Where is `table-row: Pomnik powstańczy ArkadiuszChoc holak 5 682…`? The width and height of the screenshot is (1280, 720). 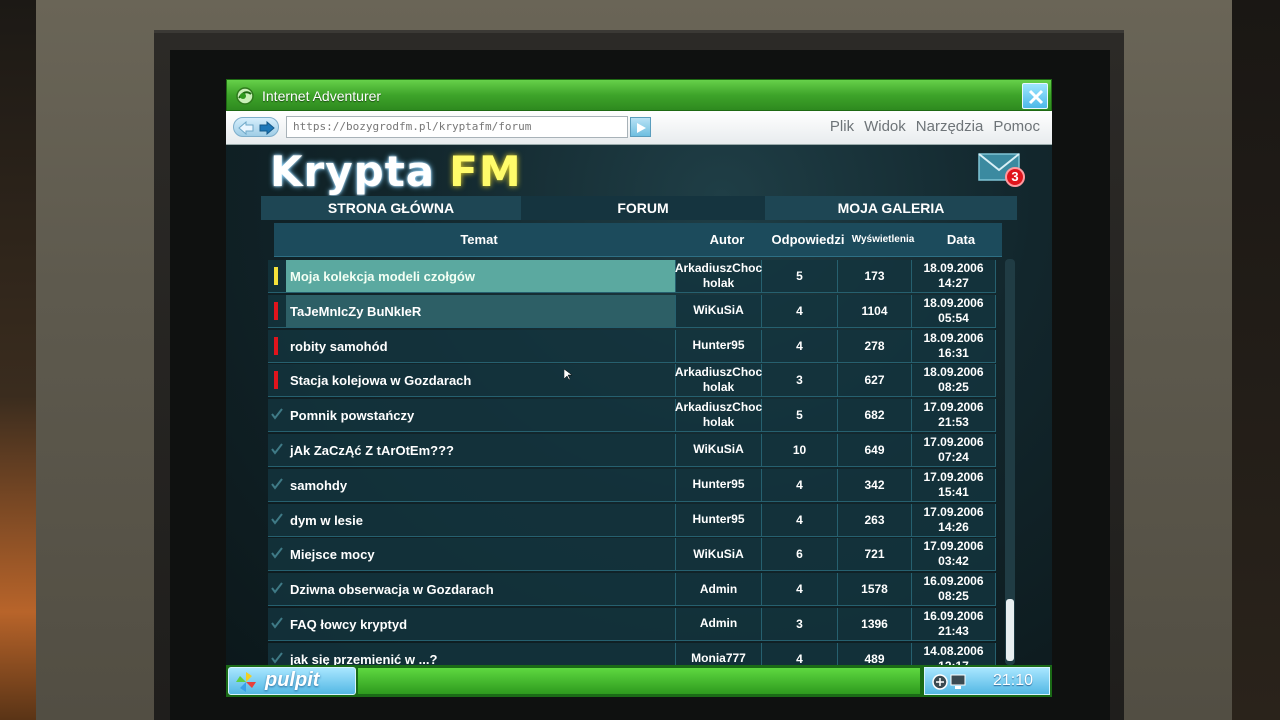 table-row: Pomnik powstańczy ArkadiuszChoc holak 5 682… is located at coordinates (632, 416).